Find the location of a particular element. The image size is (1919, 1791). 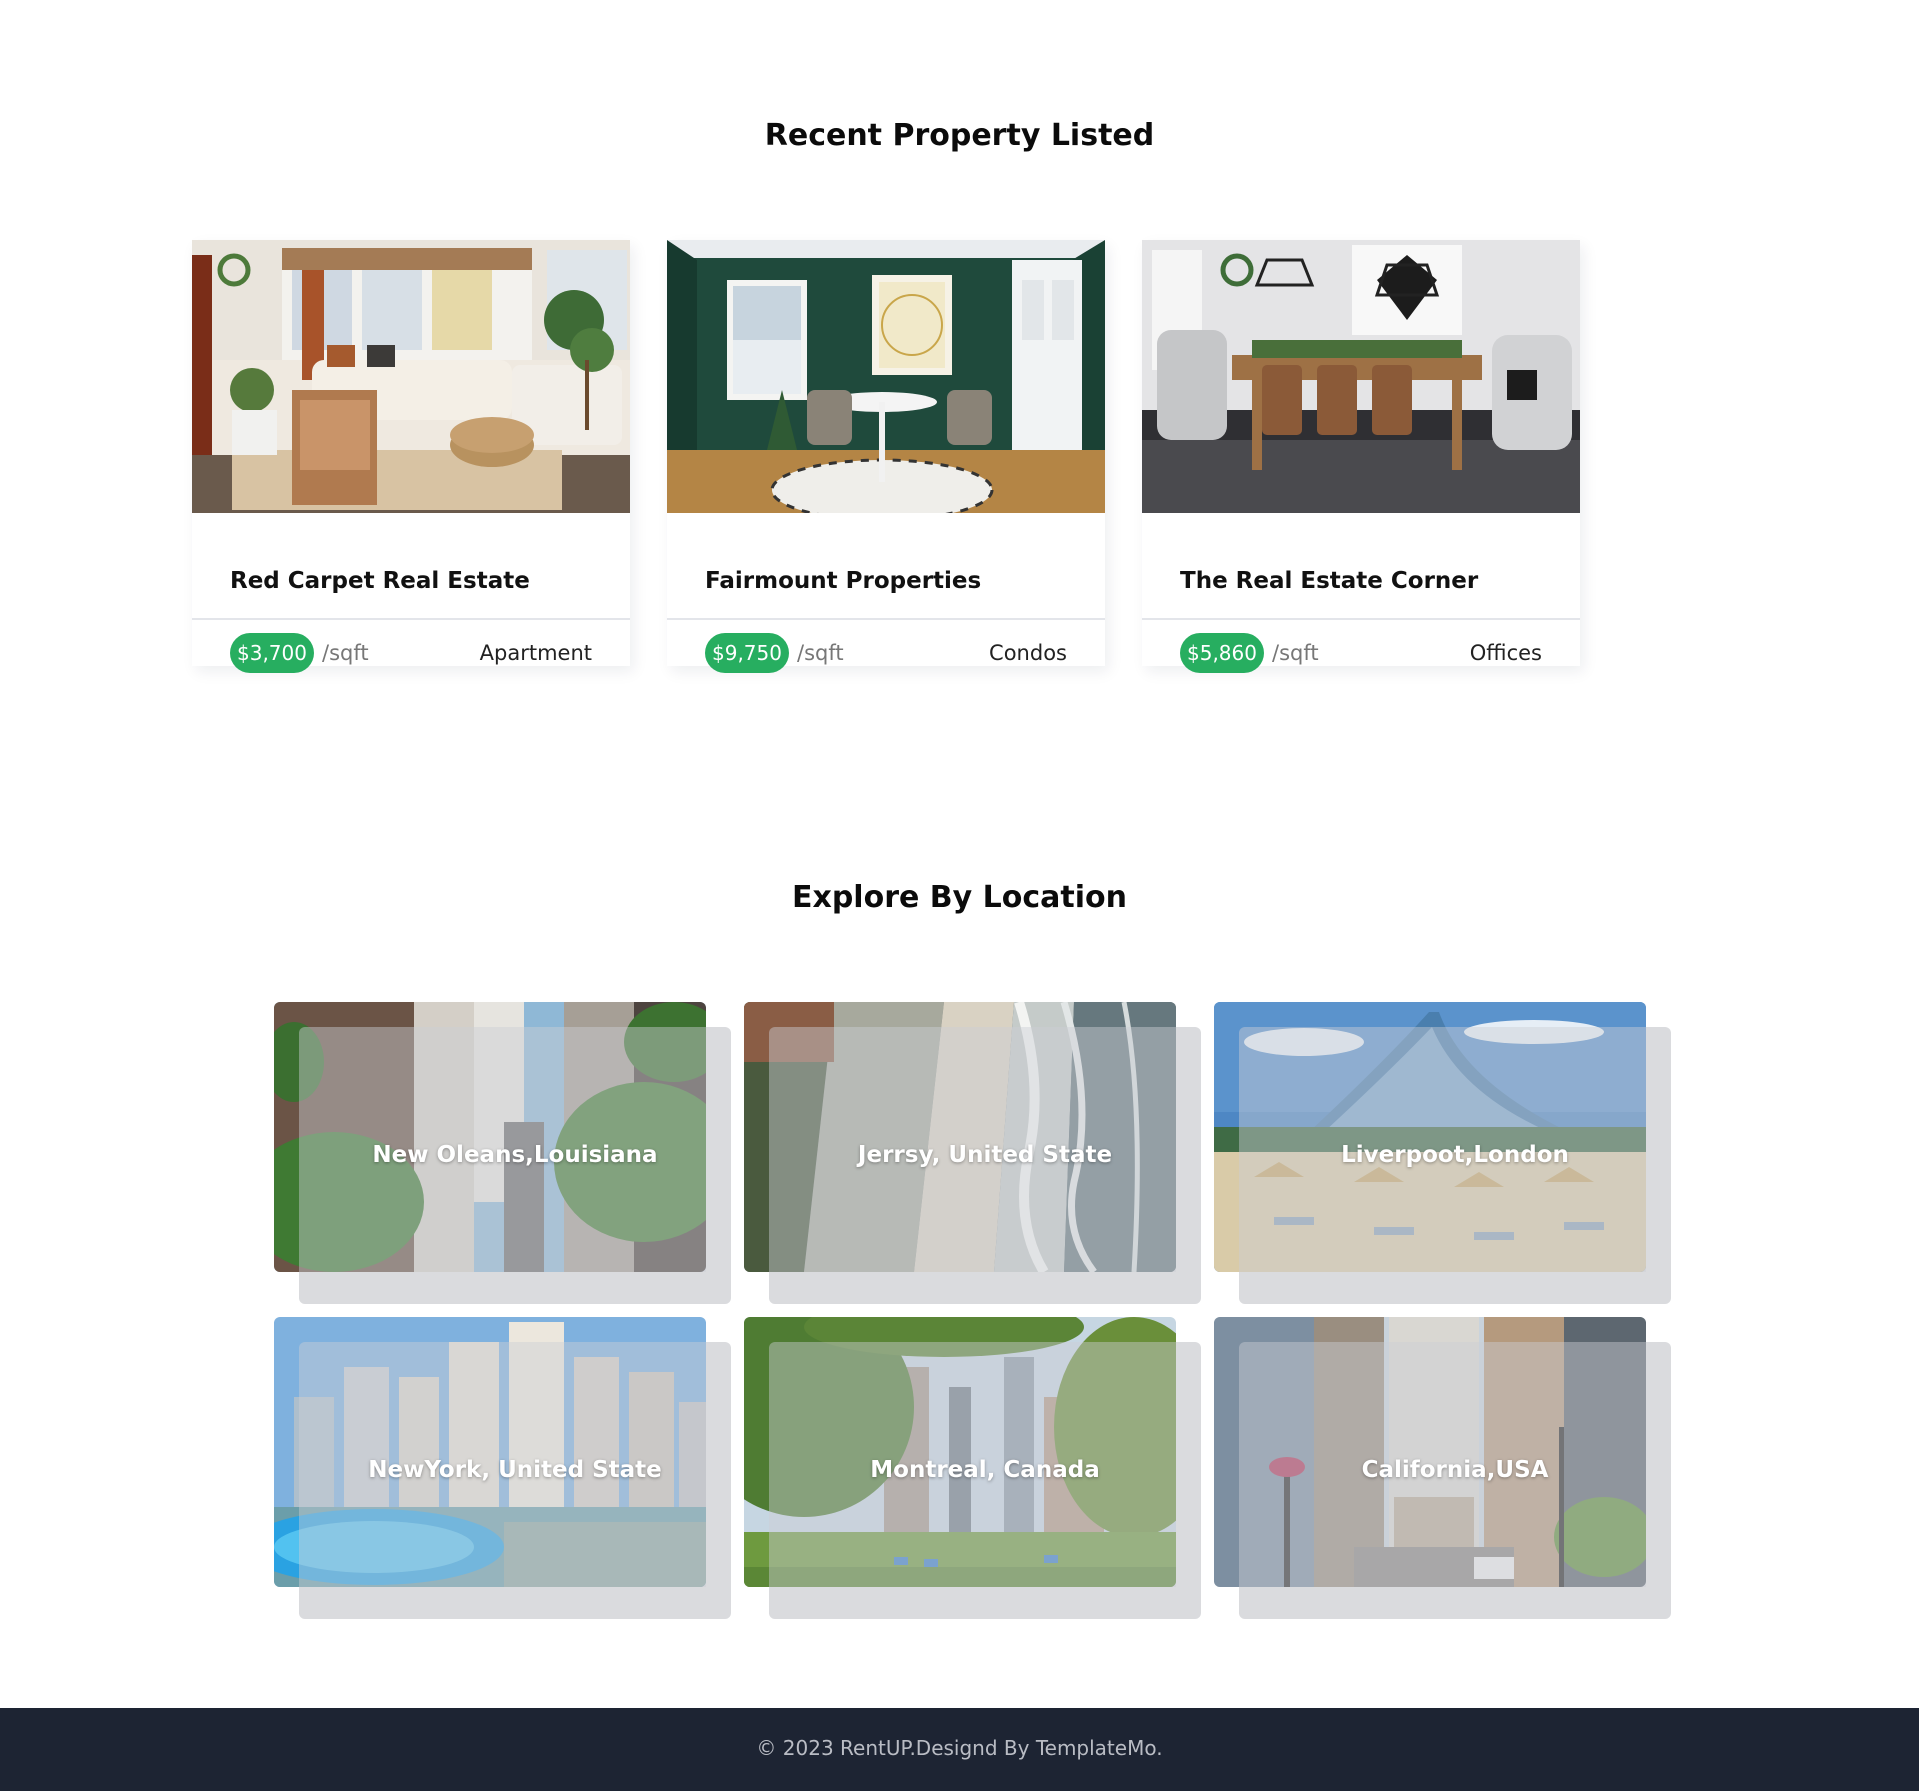

property-type: Offices is located at coordinates (1505, 653).